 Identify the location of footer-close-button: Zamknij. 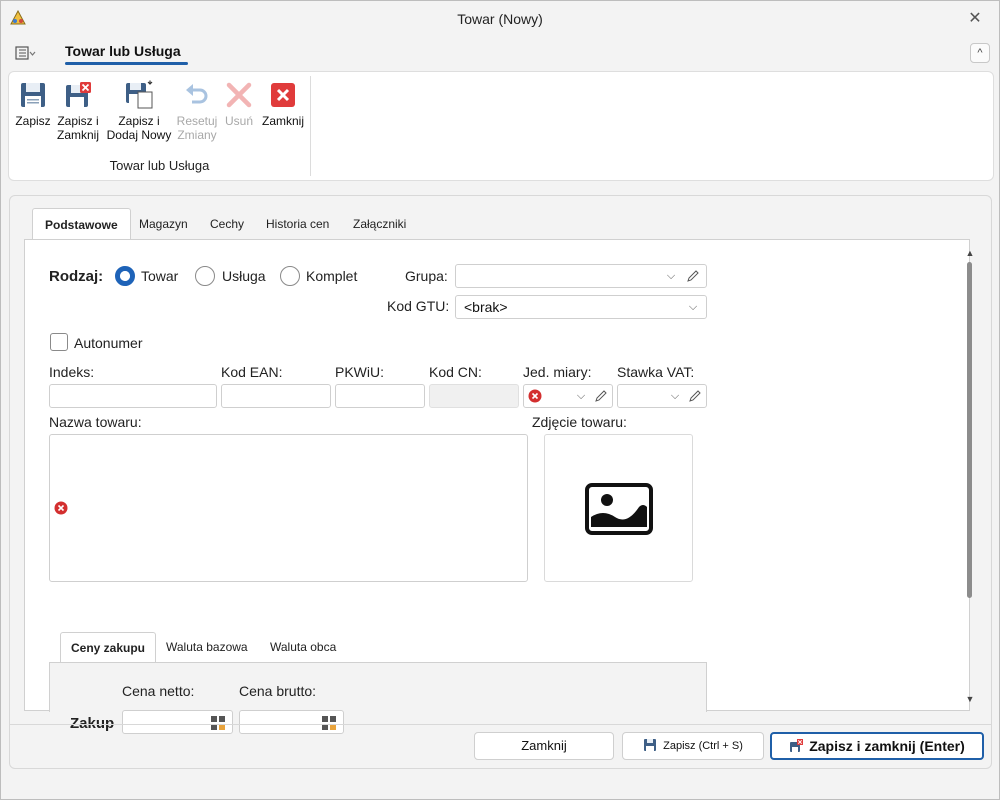
(544, 746).